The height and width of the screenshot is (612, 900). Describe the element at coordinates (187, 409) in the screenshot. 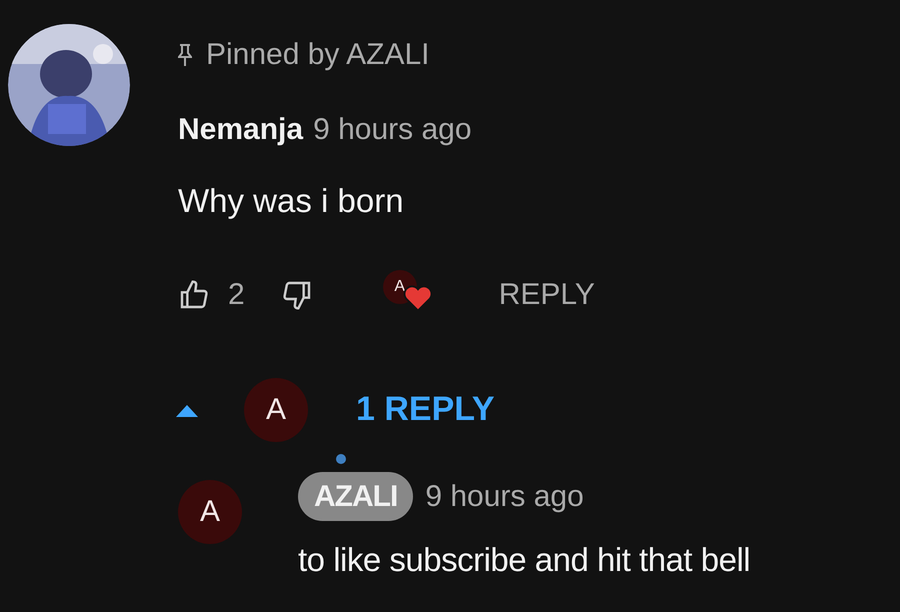

I see `caret-up-icon` at that location.